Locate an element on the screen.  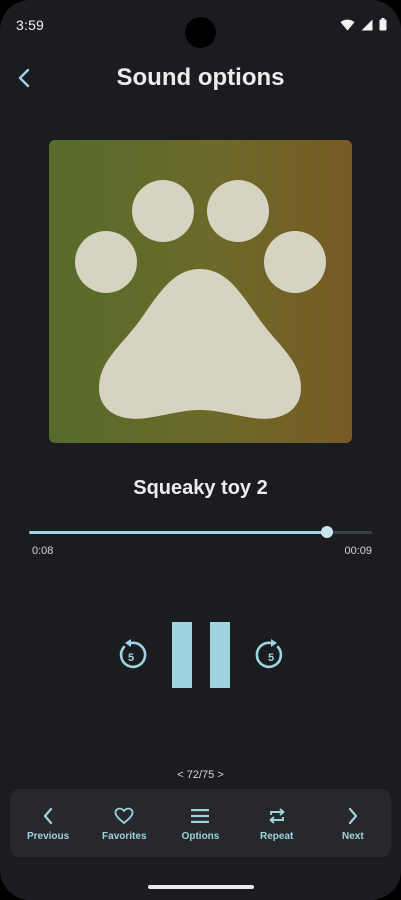
replay-5-icon: 5 is located at coordinates (133, 654).